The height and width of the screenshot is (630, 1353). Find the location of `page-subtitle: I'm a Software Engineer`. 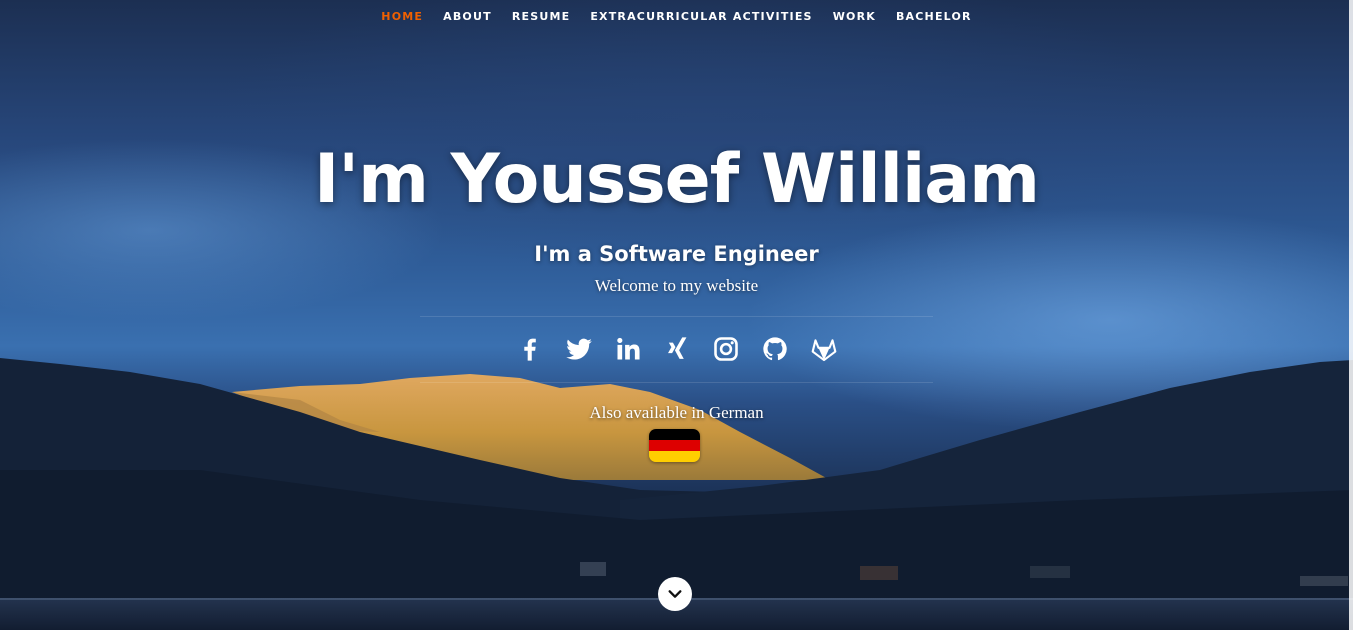

page-subtitle: I'm a Software Engineer is located at coordinates (676, 254).